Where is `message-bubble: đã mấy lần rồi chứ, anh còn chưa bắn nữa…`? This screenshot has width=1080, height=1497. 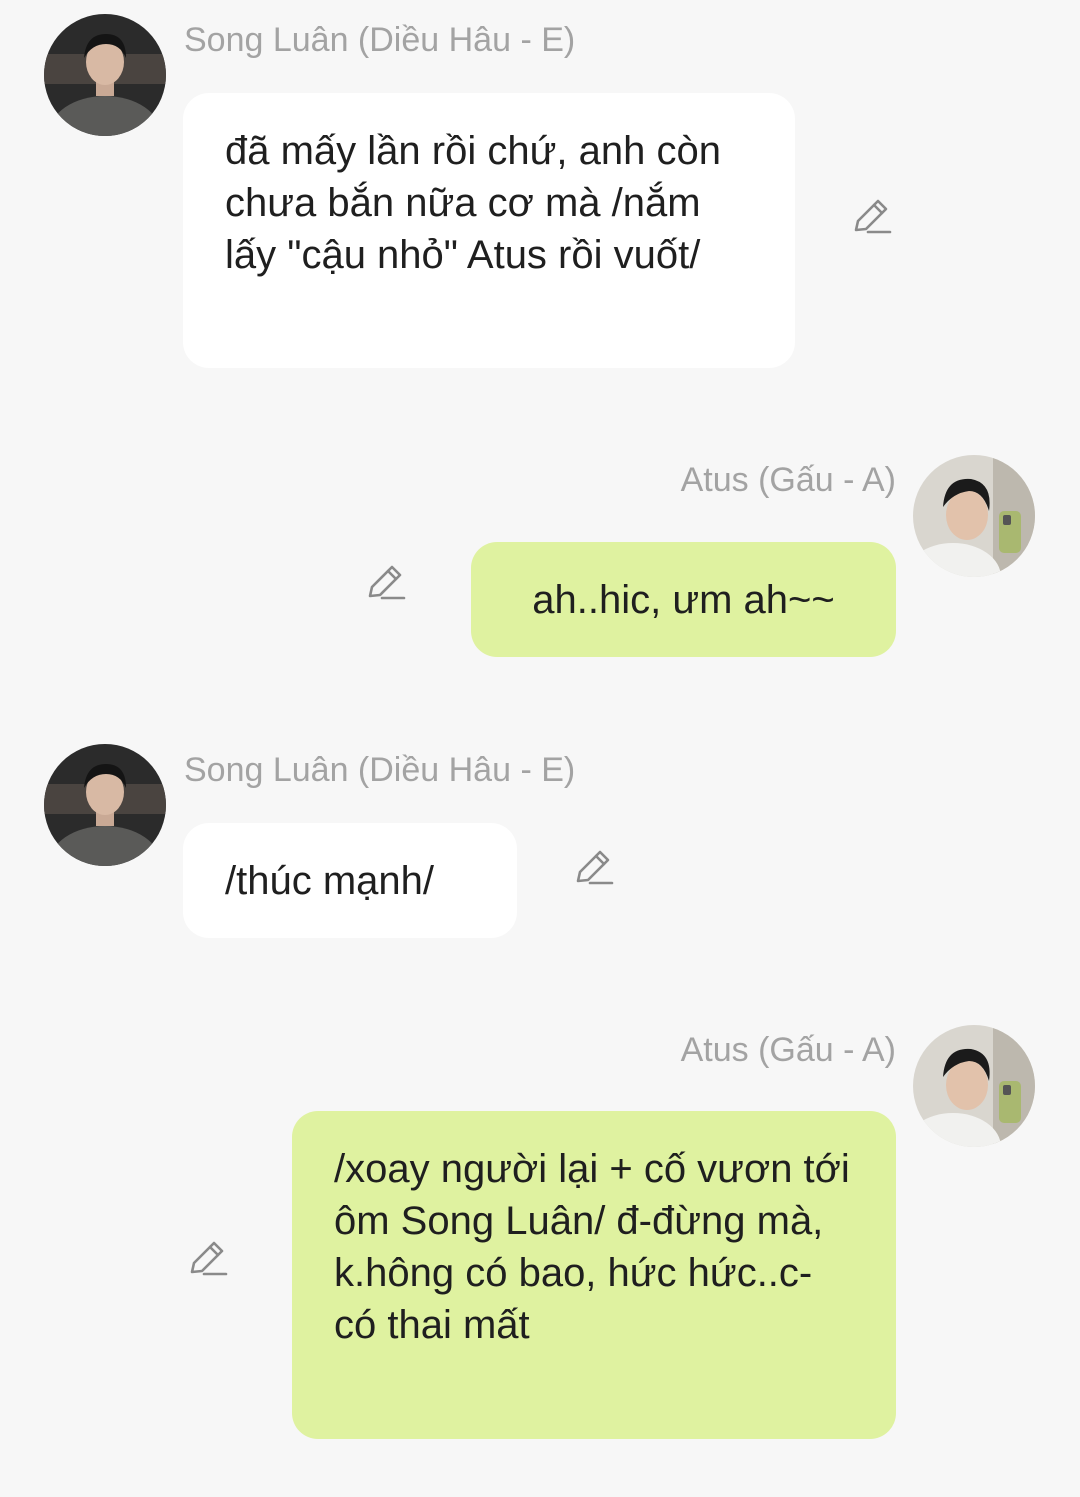 message-bubble: đã mấy lần rồi chứ, anh còn chưa bắn nữa… is located at coordinates (489, 230).